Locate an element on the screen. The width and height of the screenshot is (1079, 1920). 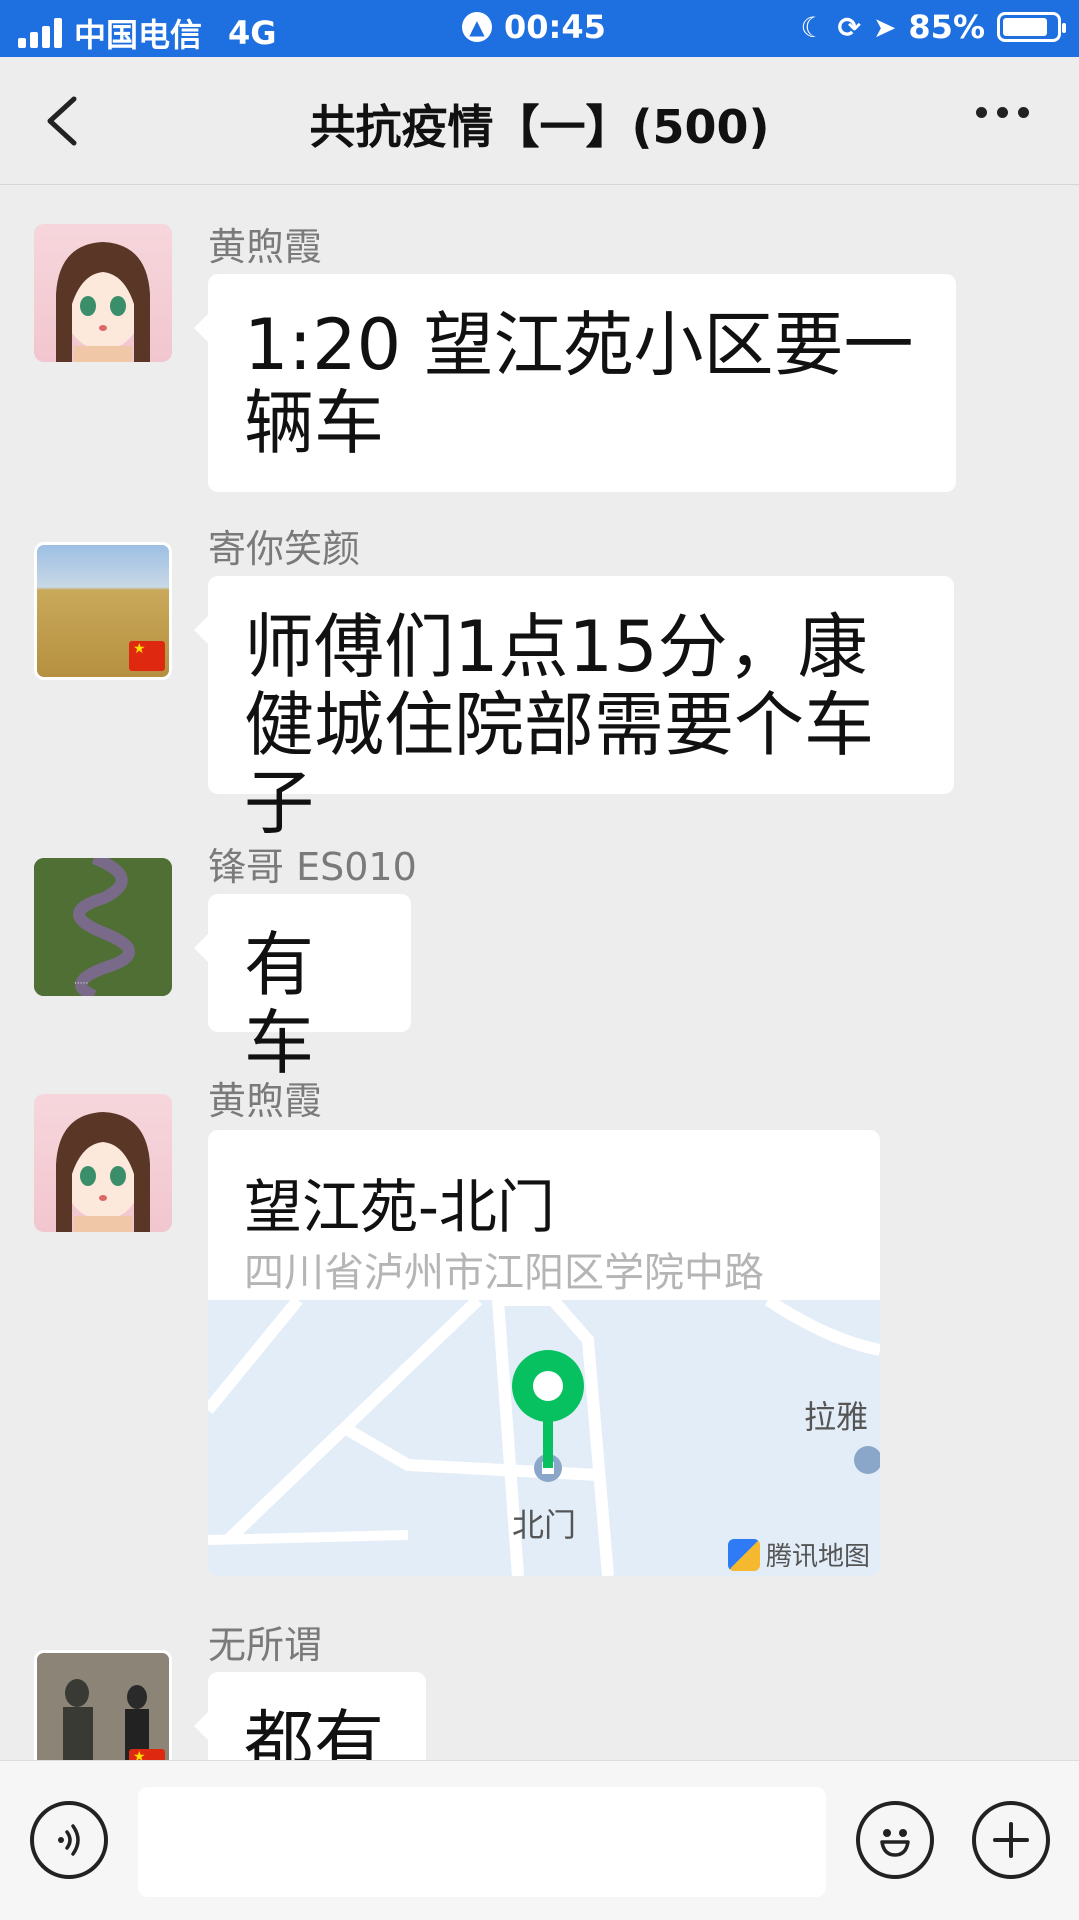
location-services-icon: ▲ is located at coordinates (477, 27).